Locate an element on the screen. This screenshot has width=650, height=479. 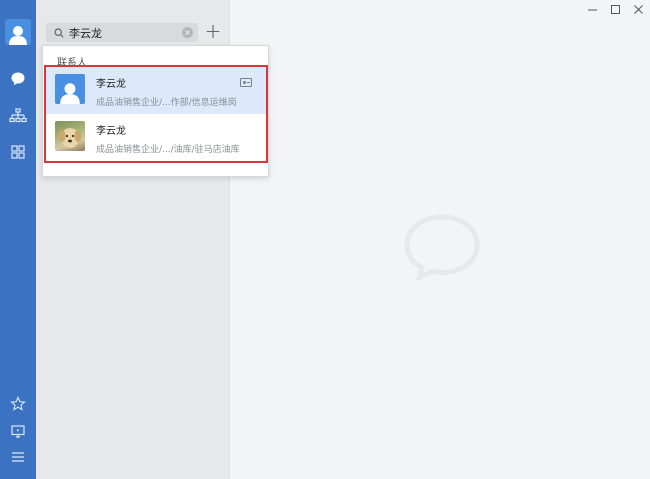
empty-chat-placeholder-icon is located at coordinates (442, 248).